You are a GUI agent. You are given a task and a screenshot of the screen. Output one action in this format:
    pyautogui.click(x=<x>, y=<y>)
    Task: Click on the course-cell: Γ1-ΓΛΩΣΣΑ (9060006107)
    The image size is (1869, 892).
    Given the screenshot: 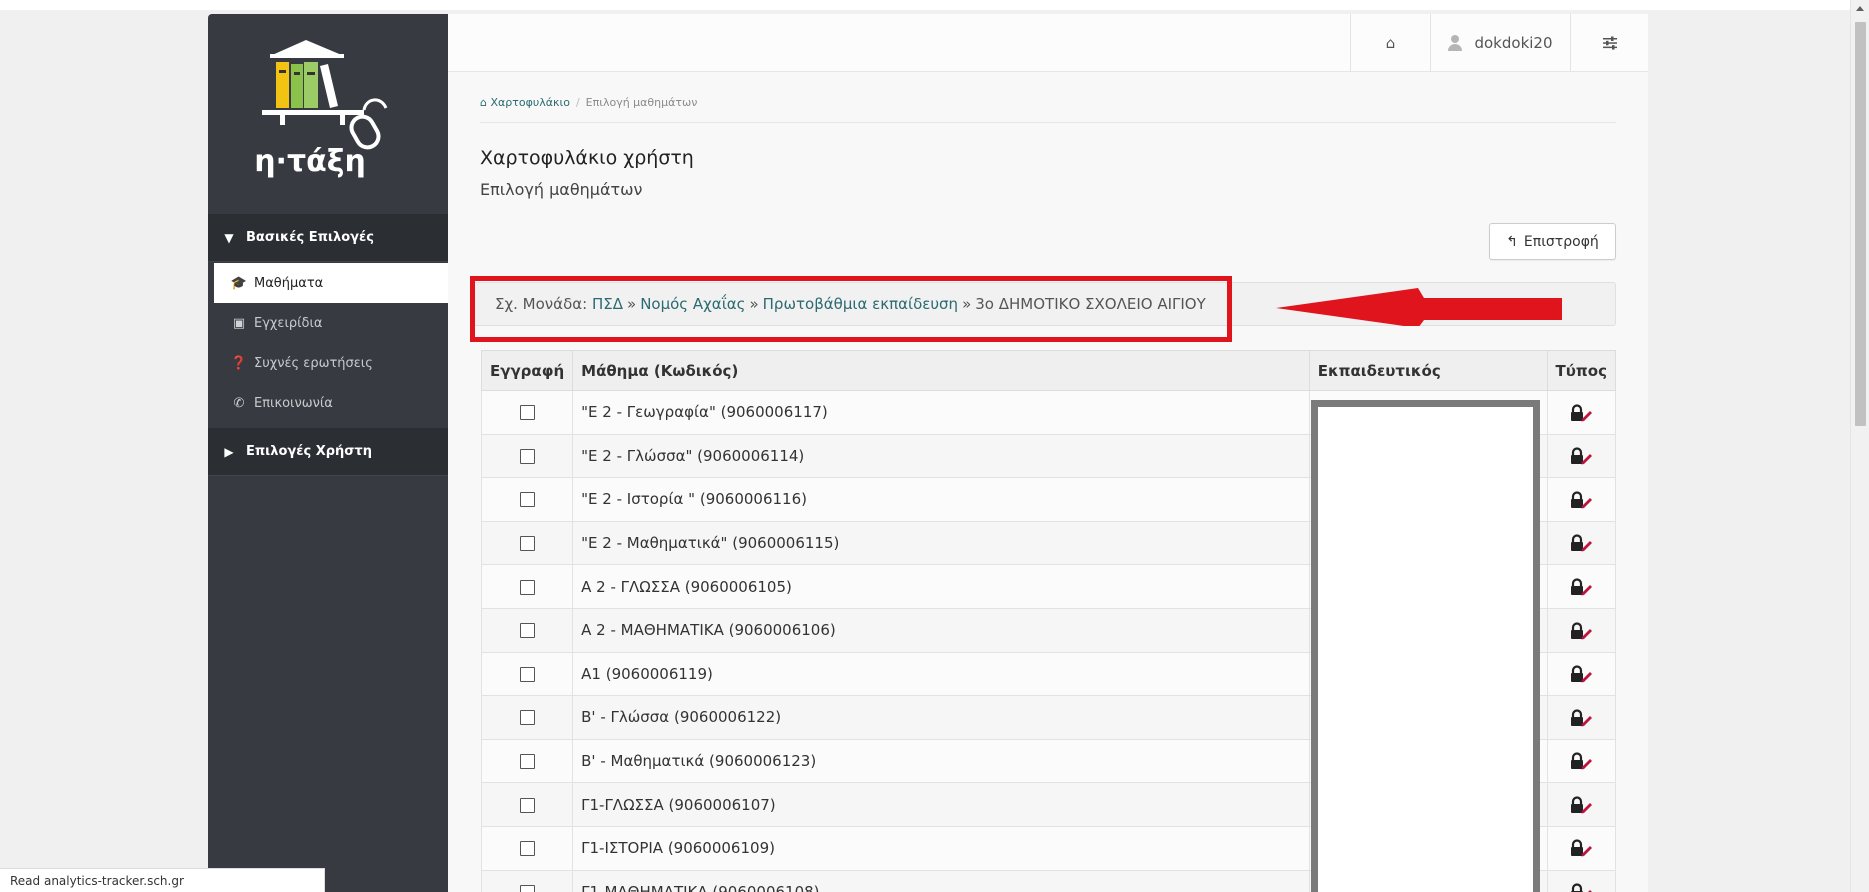 What is the action you would take?
    pyautogui.click(x=941, y=804)
    